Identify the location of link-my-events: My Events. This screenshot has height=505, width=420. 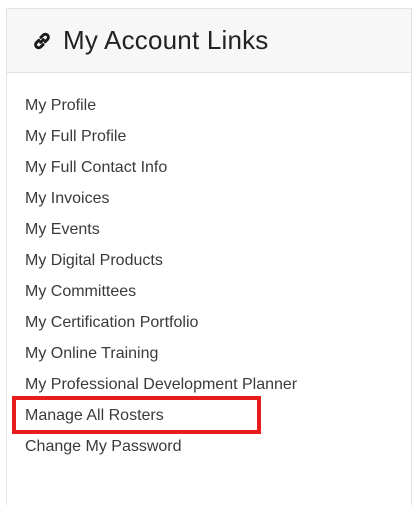
(62, 229).